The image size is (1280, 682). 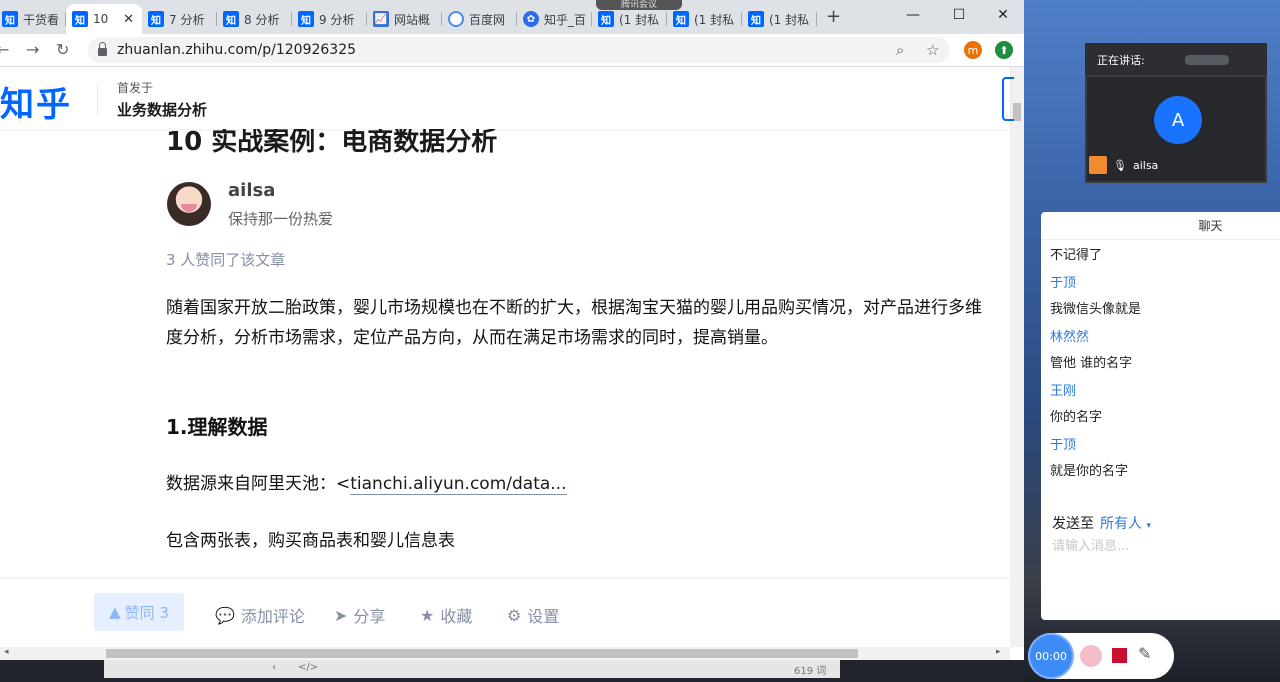 What do you see at coordinates (519, 50) in the screenshot?
I see `address-bar: zhuanlan.zhihu.com/p/120926325 ⌕ ☆` at bounding box center [519, 50].